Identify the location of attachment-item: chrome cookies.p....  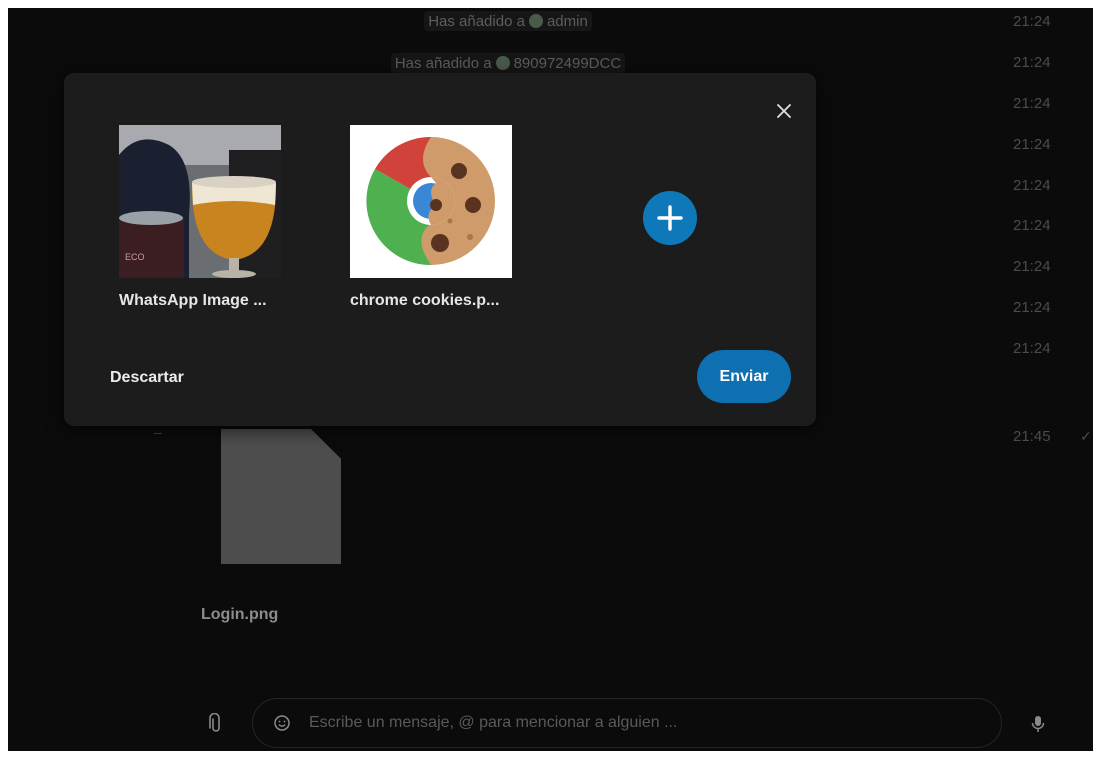
(431, 217).